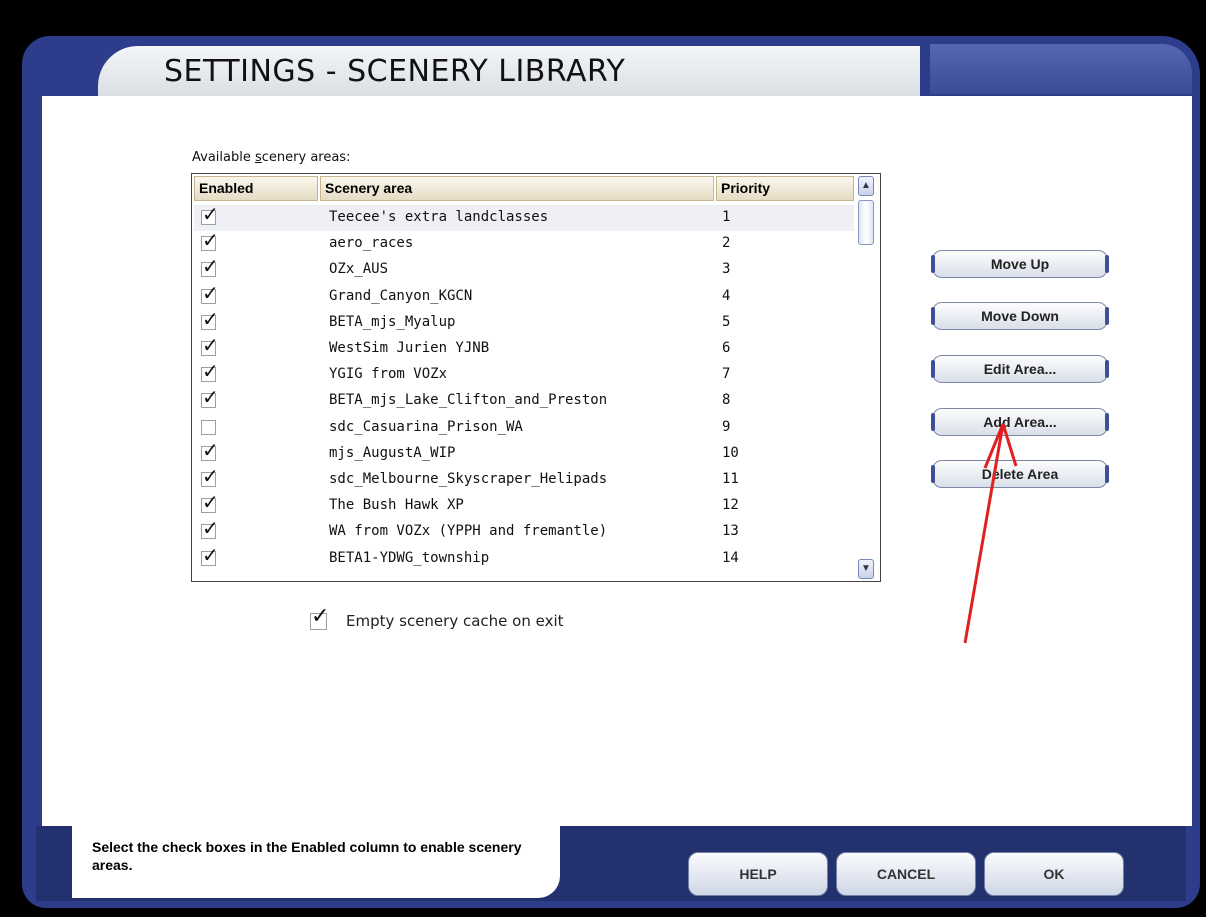 This screenshot has height=917, width=1206. Describe the element at coordinates (426, 426) in the screenshot. I see `scenery-area-name: sdc_Casuarina_Prison_WA` at that location.